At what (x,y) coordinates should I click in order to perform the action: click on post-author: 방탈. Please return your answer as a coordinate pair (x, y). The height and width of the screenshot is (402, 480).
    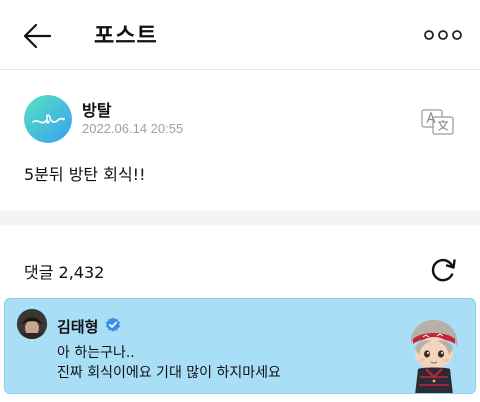
    Looking at the image, I should click on (96, 109).